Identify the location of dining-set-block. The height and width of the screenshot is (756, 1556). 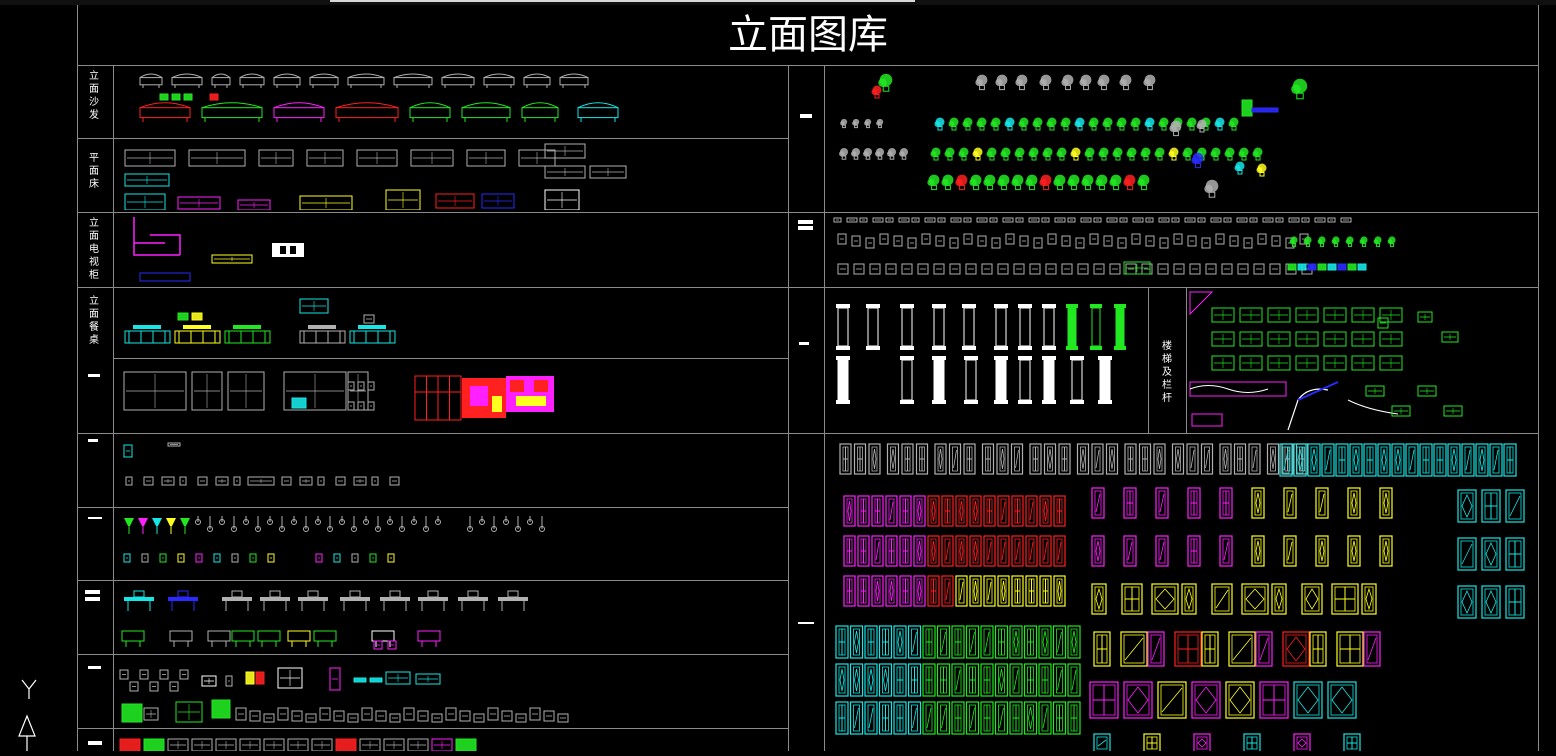
(322, 334).